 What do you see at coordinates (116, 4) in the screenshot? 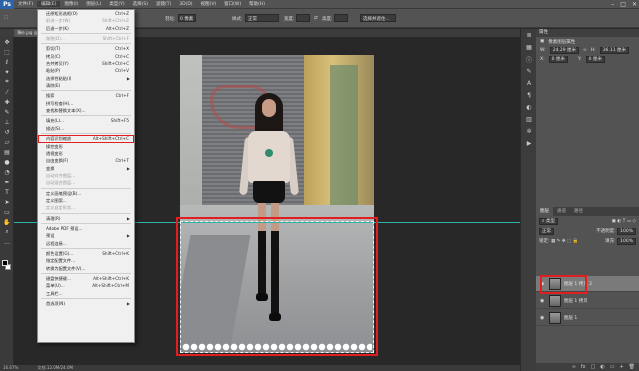
I see `menu-type: 类型(Y)` at bounding box center [116, 4].